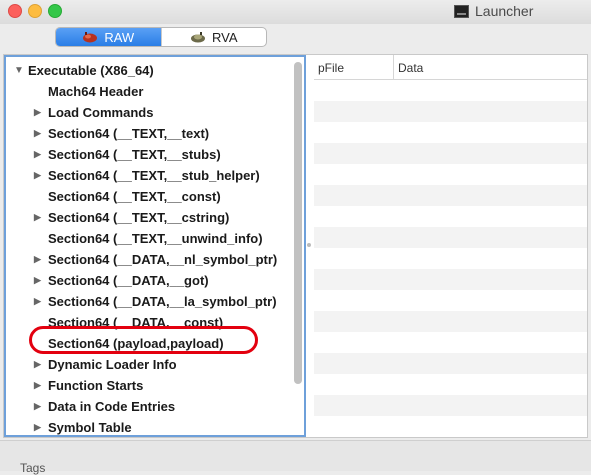  Describe the element at coordinates (484, 67) in the screenshot. I see `column-header-data: Data` at that location.